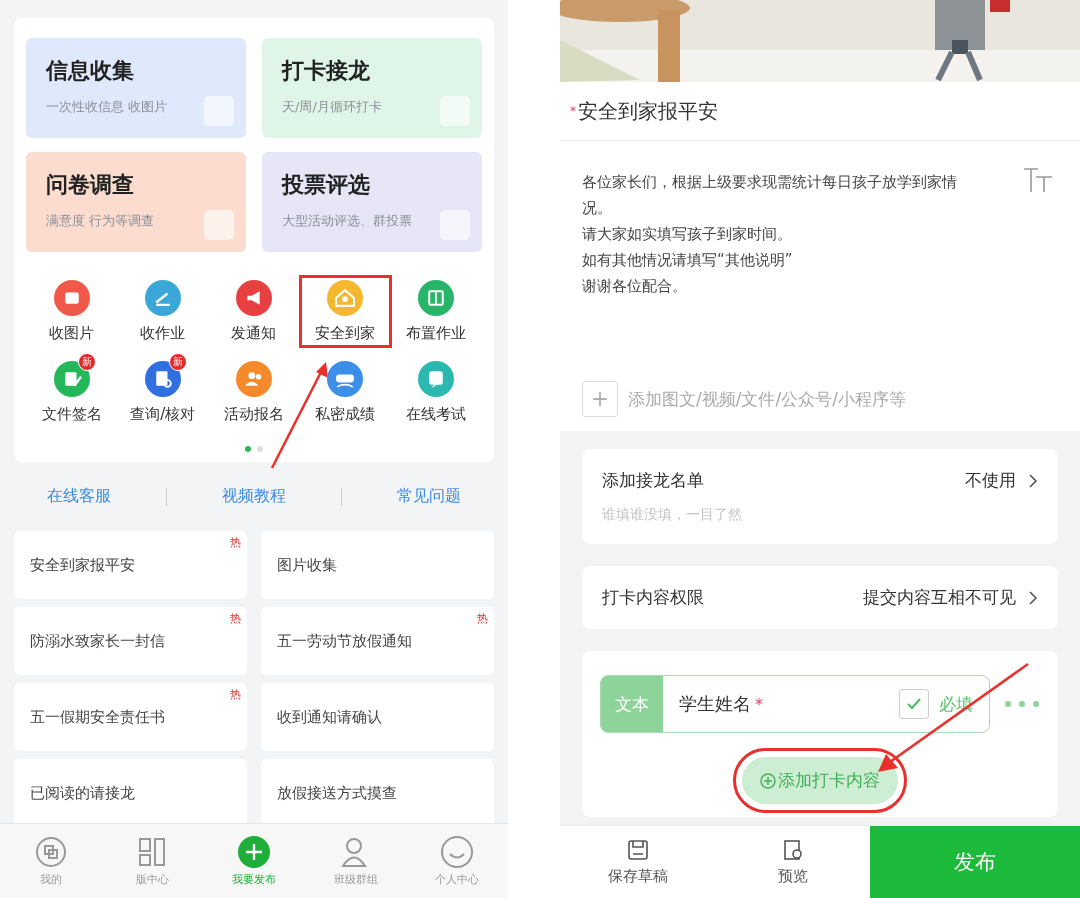 The height and width of the screenshot is (898, 1080). What do you see at coordinates (632, 704) in the screenshot?
I see `field-type-tag: 文本` at bounding box center [632, 704].